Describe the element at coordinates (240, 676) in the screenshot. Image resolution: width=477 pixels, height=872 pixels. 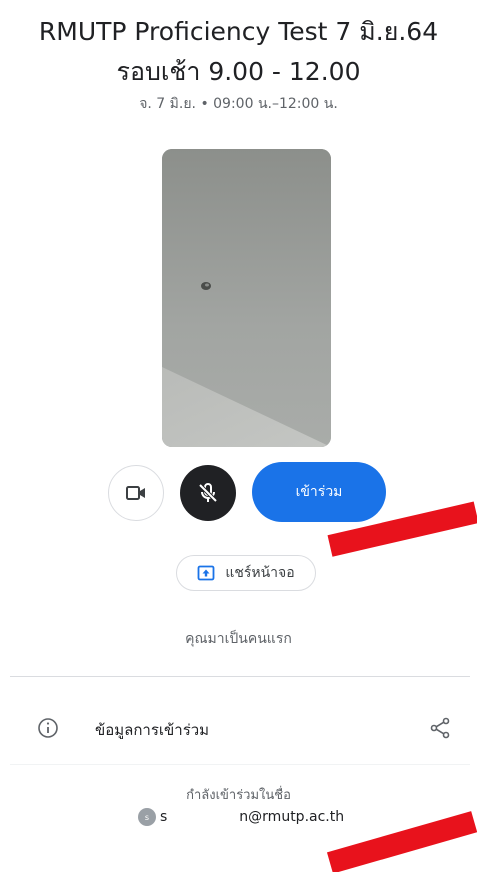
I see `section-divider` at that location.